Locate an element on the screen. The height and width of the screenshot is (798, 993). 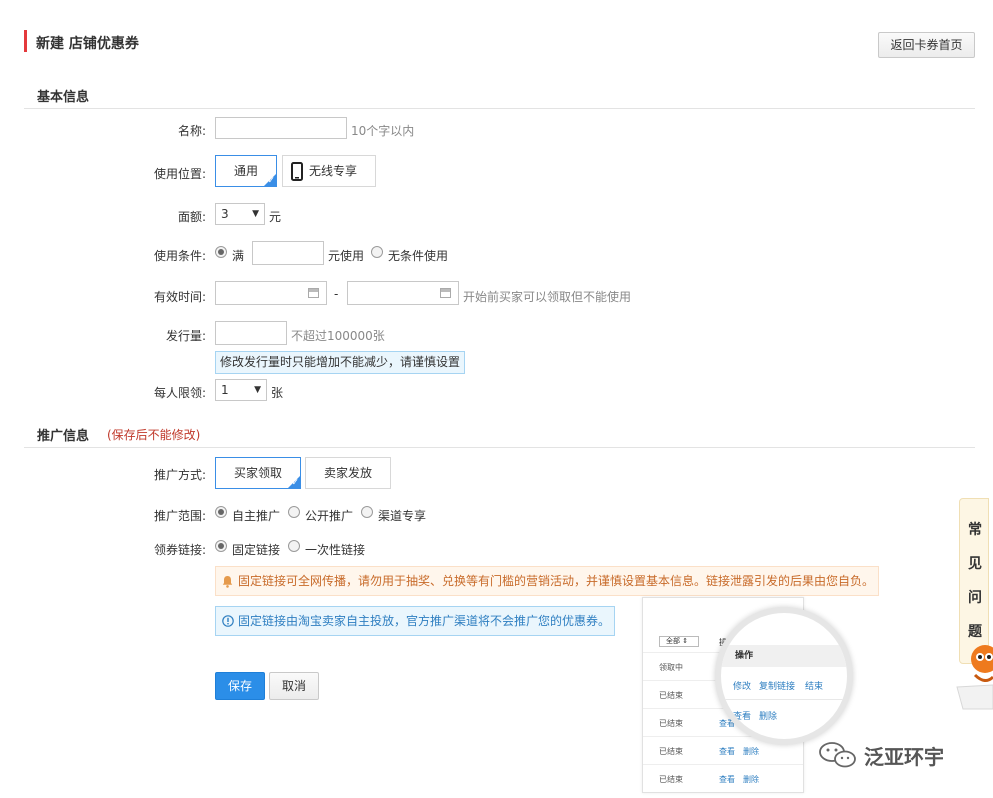
position-wireless-text: 无线专享 is located at coordinates (333, 171).